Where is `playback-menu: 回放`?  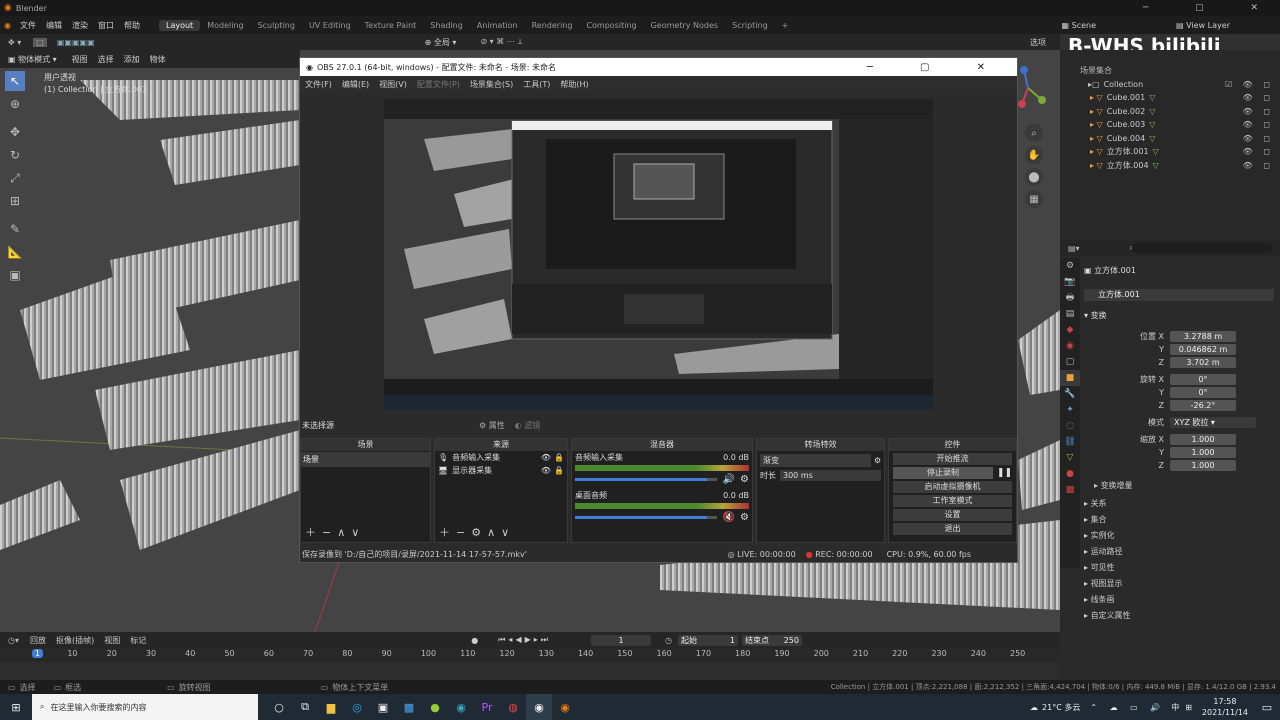 playback-menu: 回放 is located at coordinates (38, 640).